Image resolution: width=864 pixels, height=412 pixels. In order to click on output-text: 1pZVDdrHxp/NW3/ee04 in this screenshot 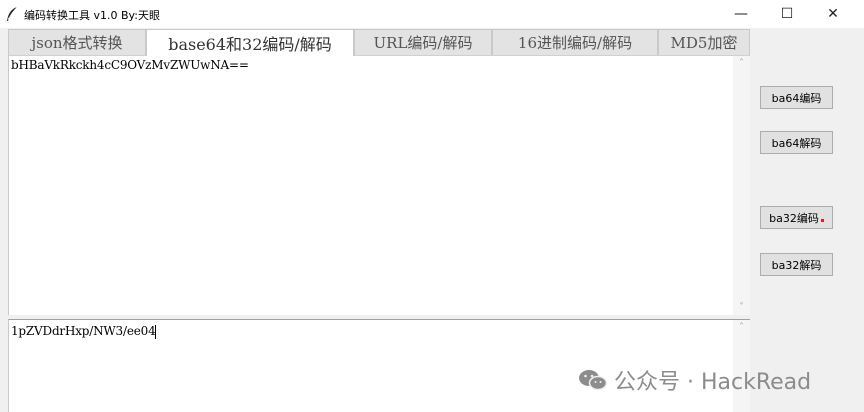, I will do `click(83, 331)`.